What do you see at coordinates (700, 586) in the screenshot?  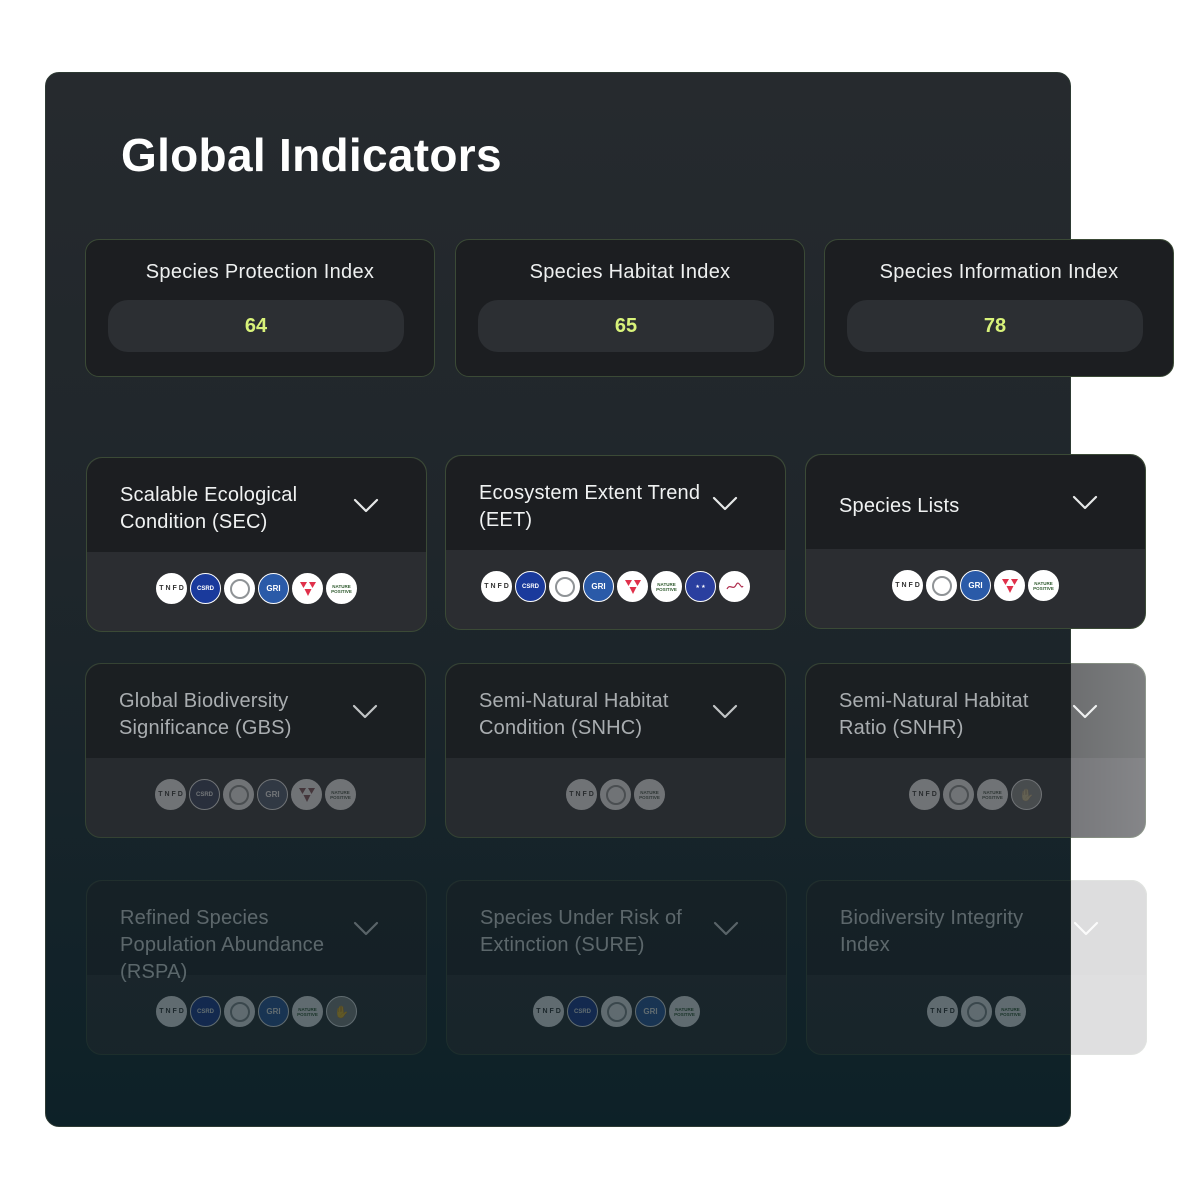 I see `eu-badge: ★ ★` at bounding box center [700, 586].